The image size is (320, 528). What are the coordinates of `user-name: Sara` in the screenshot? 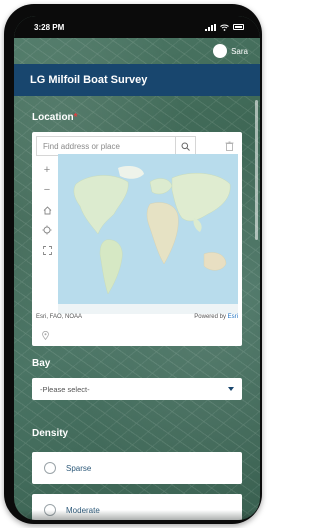 It's located at (239, 51).